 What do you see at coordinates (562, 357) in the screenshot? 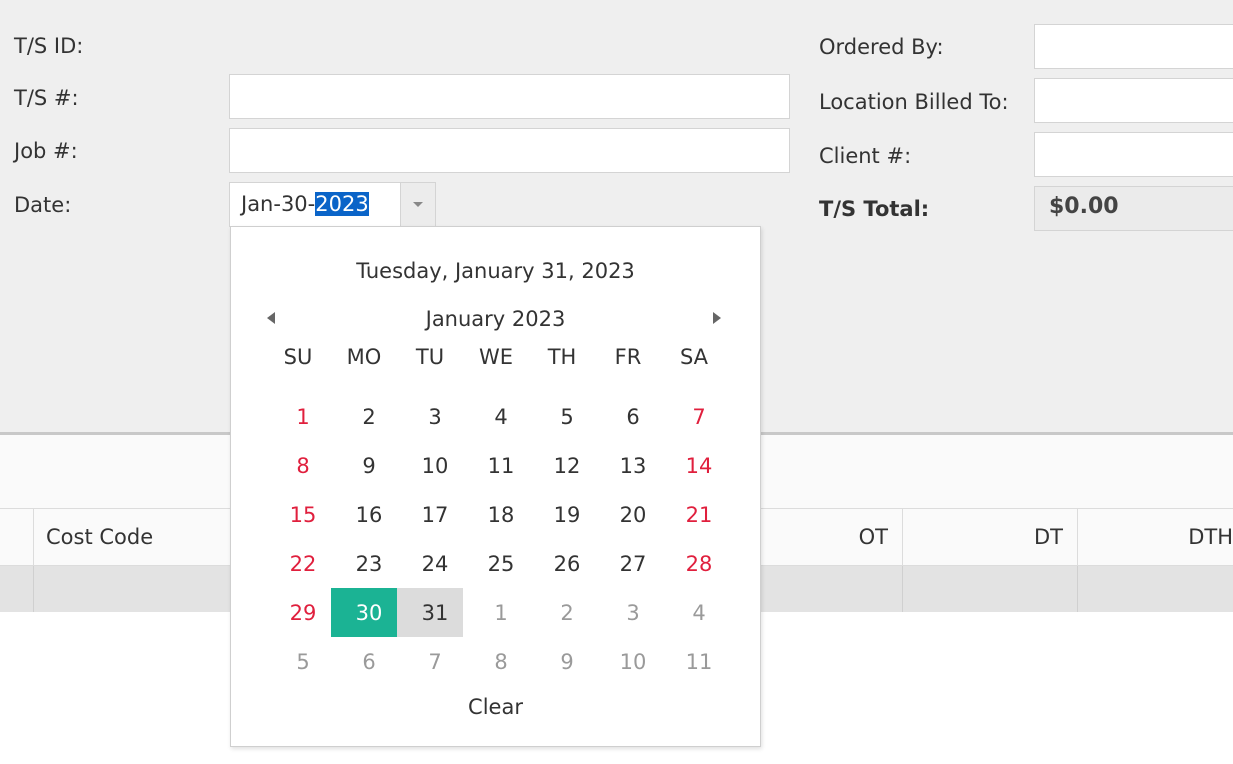
I see `day-header-th: TH` at bounding box center [562, 357].